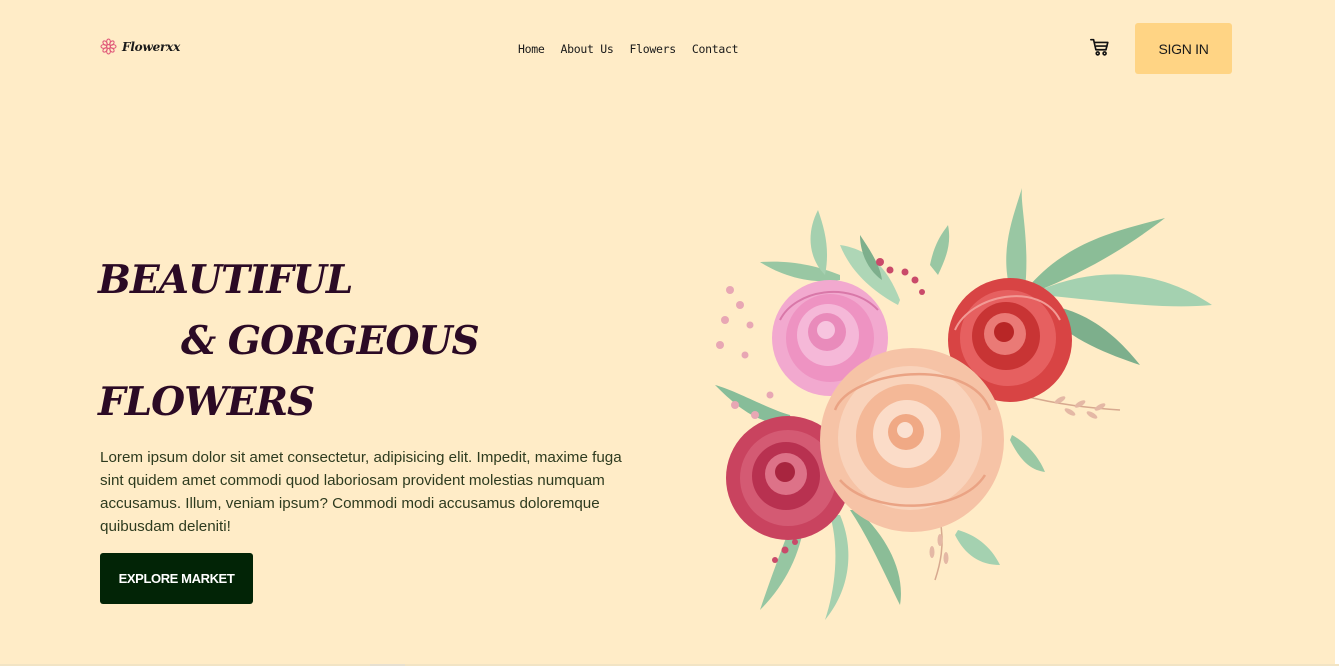 The image size is (1339, 666). What do you see at coordinates (176, 578) in the screenshot?
I see `explore-market-button: EXPLORE MARKET` at bounding box center [176, 578].